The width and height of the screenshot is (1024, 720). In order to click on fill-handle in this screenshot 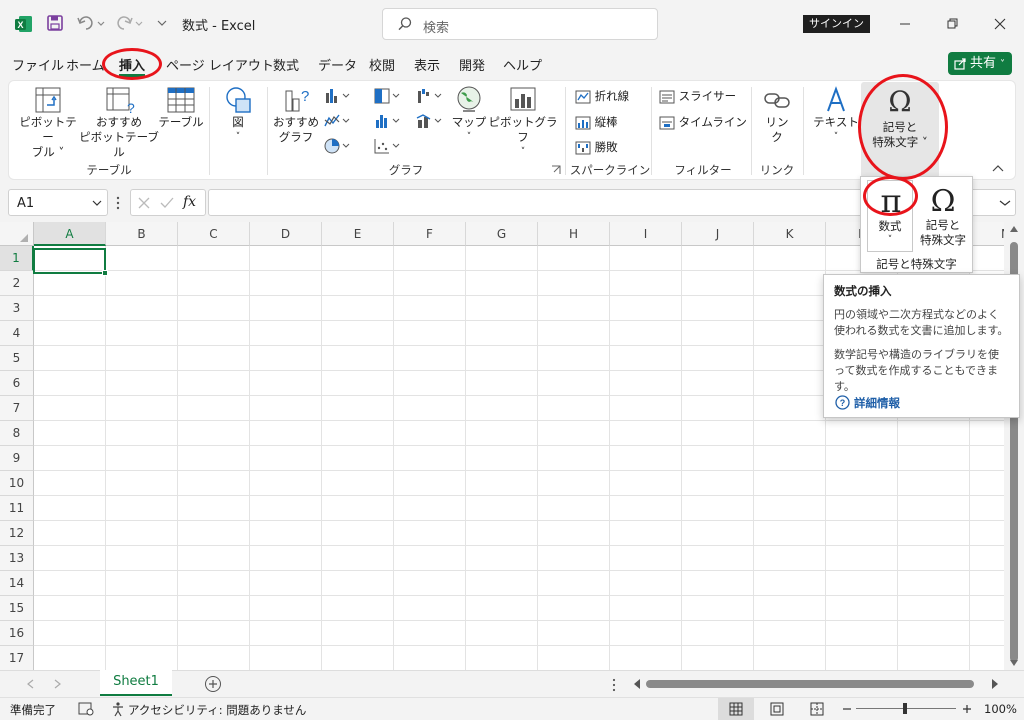, I will do `click(105, 273)`.